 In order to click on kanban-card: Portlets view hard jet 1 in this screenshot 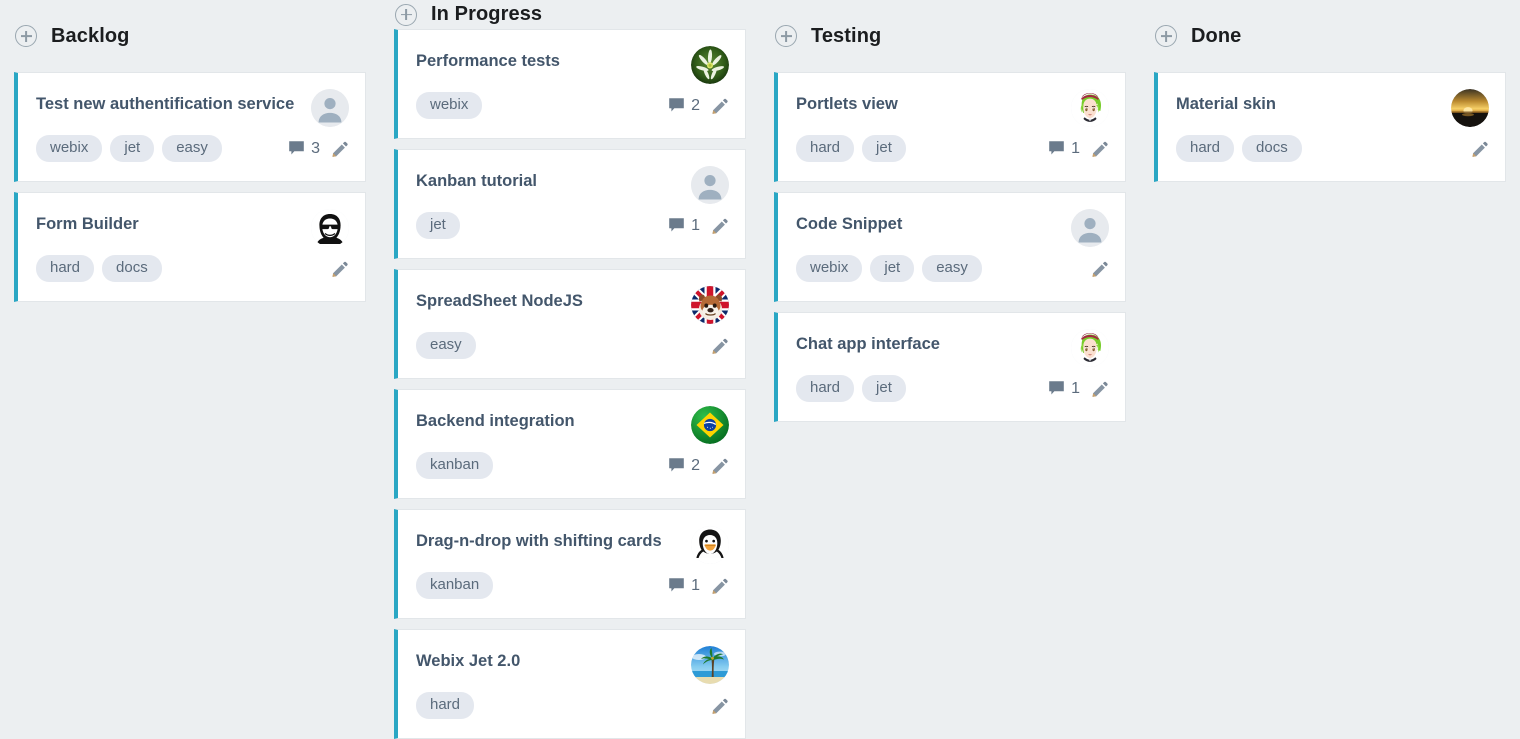, I will do `click(950, 127)`.